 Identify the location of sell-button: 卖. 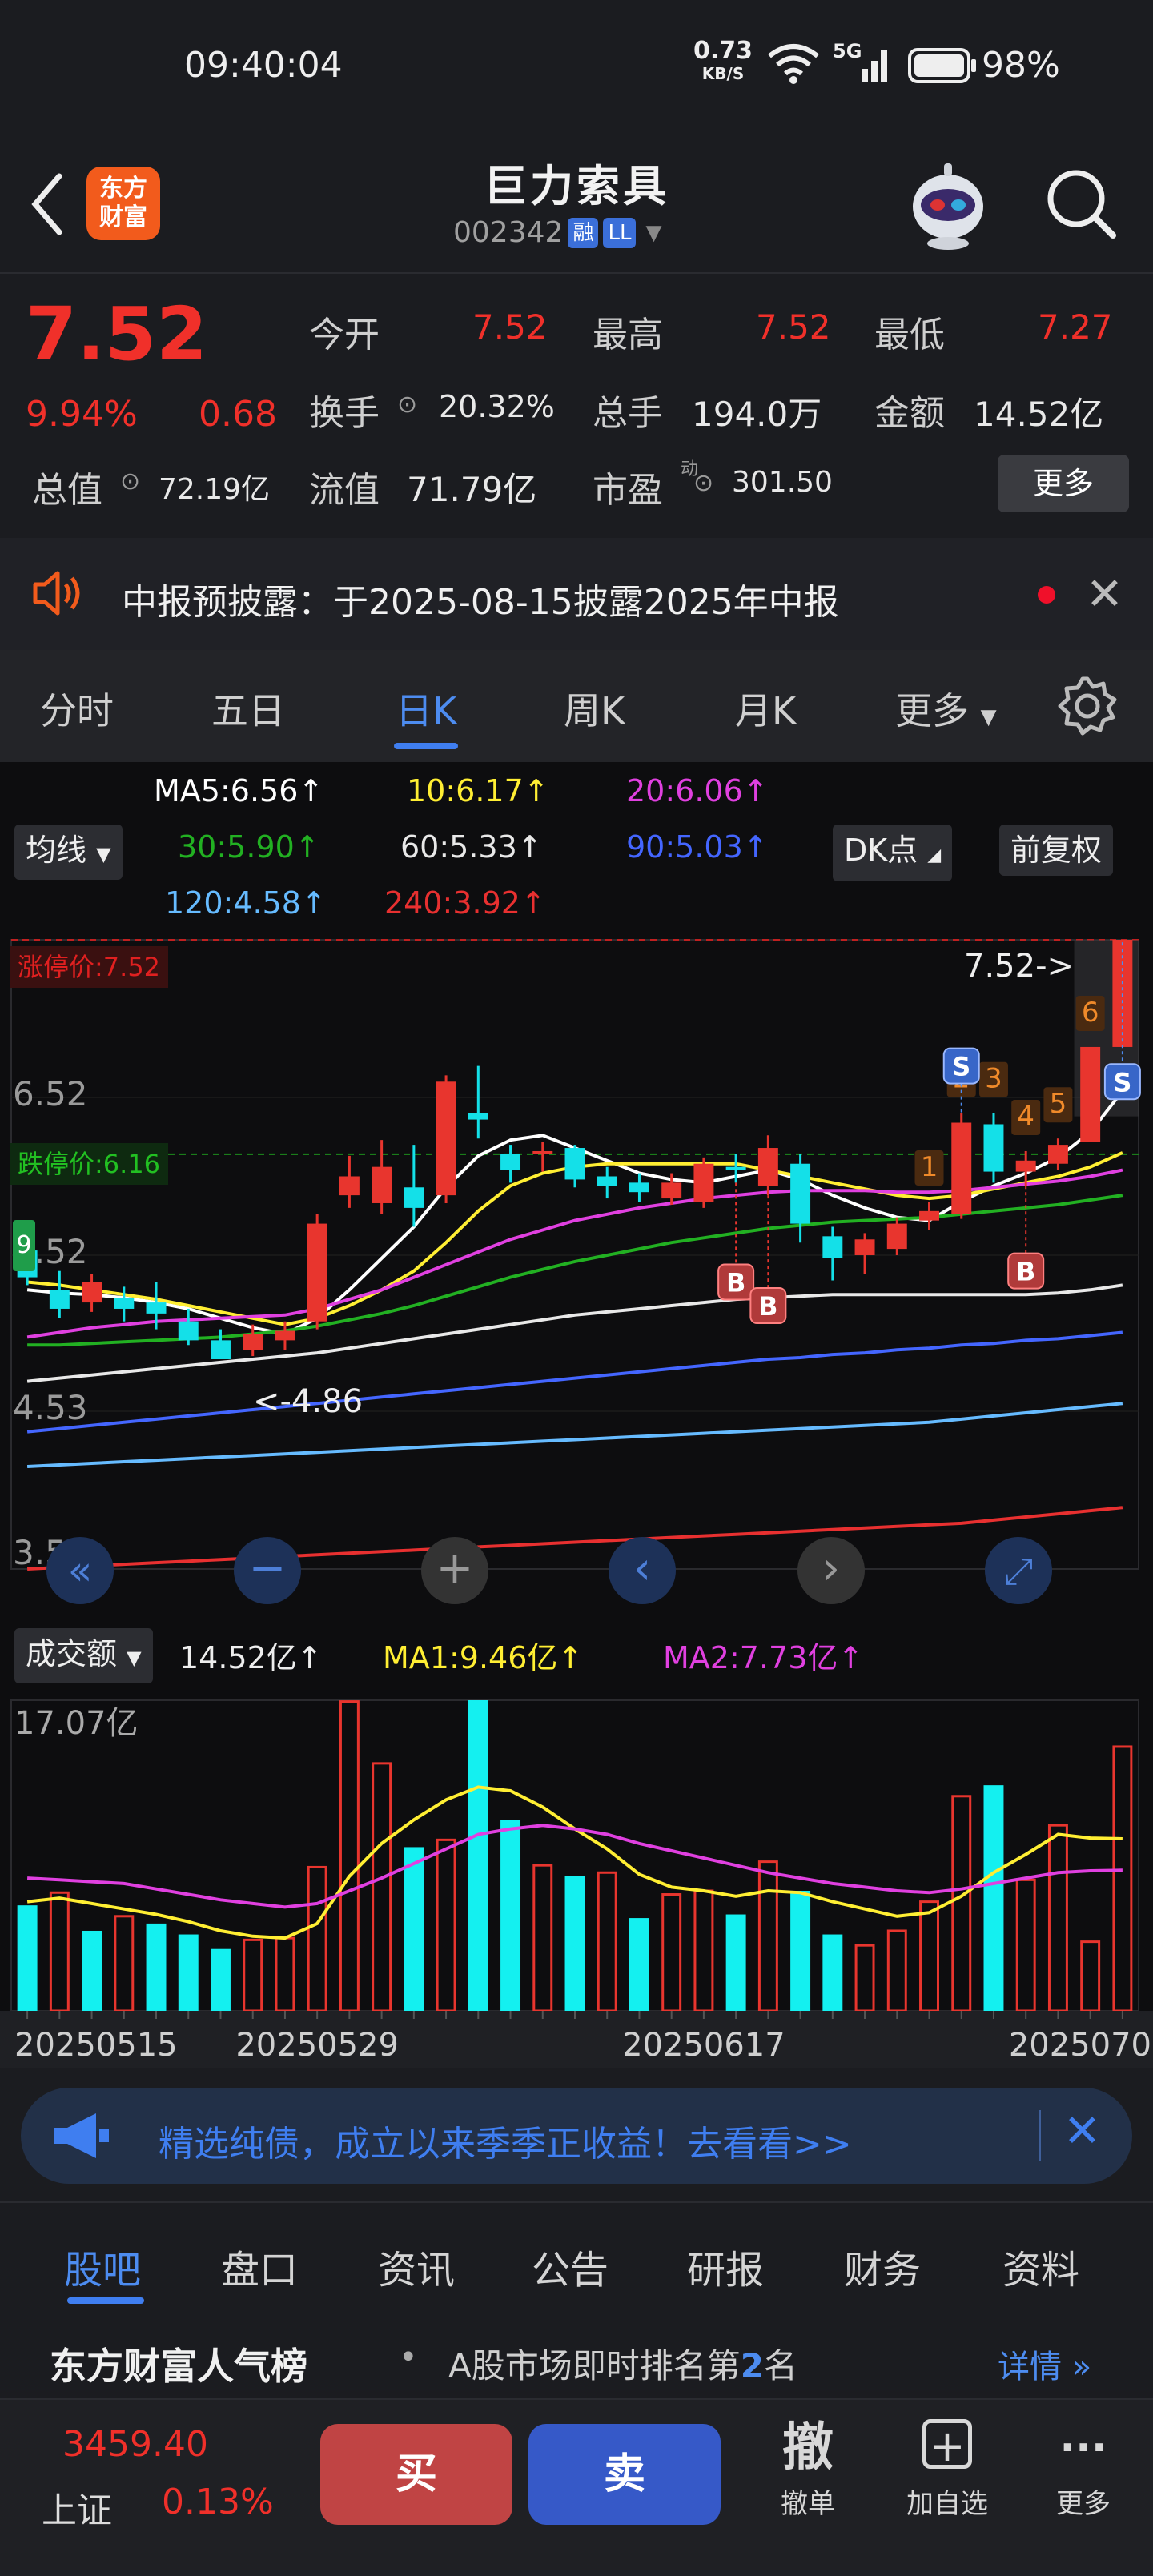
(625, 2474).